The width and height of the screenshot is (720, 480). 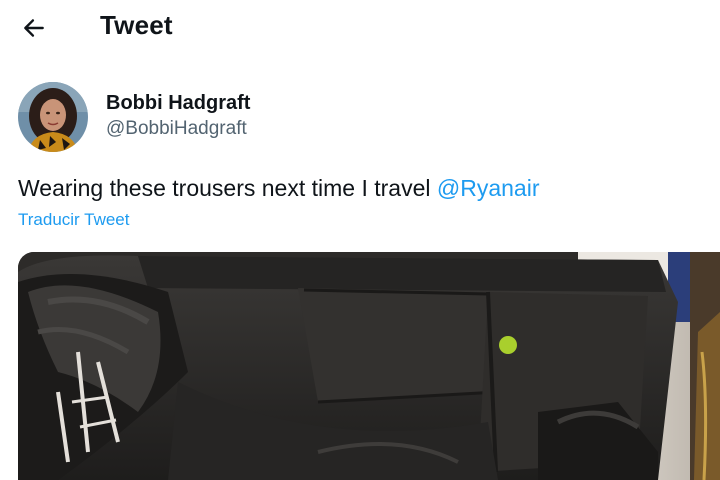 What do you see at coordinates (488, 188) in the screenshot?
I see `mention-link: @Ryanair` at bounding box center [488, 188].